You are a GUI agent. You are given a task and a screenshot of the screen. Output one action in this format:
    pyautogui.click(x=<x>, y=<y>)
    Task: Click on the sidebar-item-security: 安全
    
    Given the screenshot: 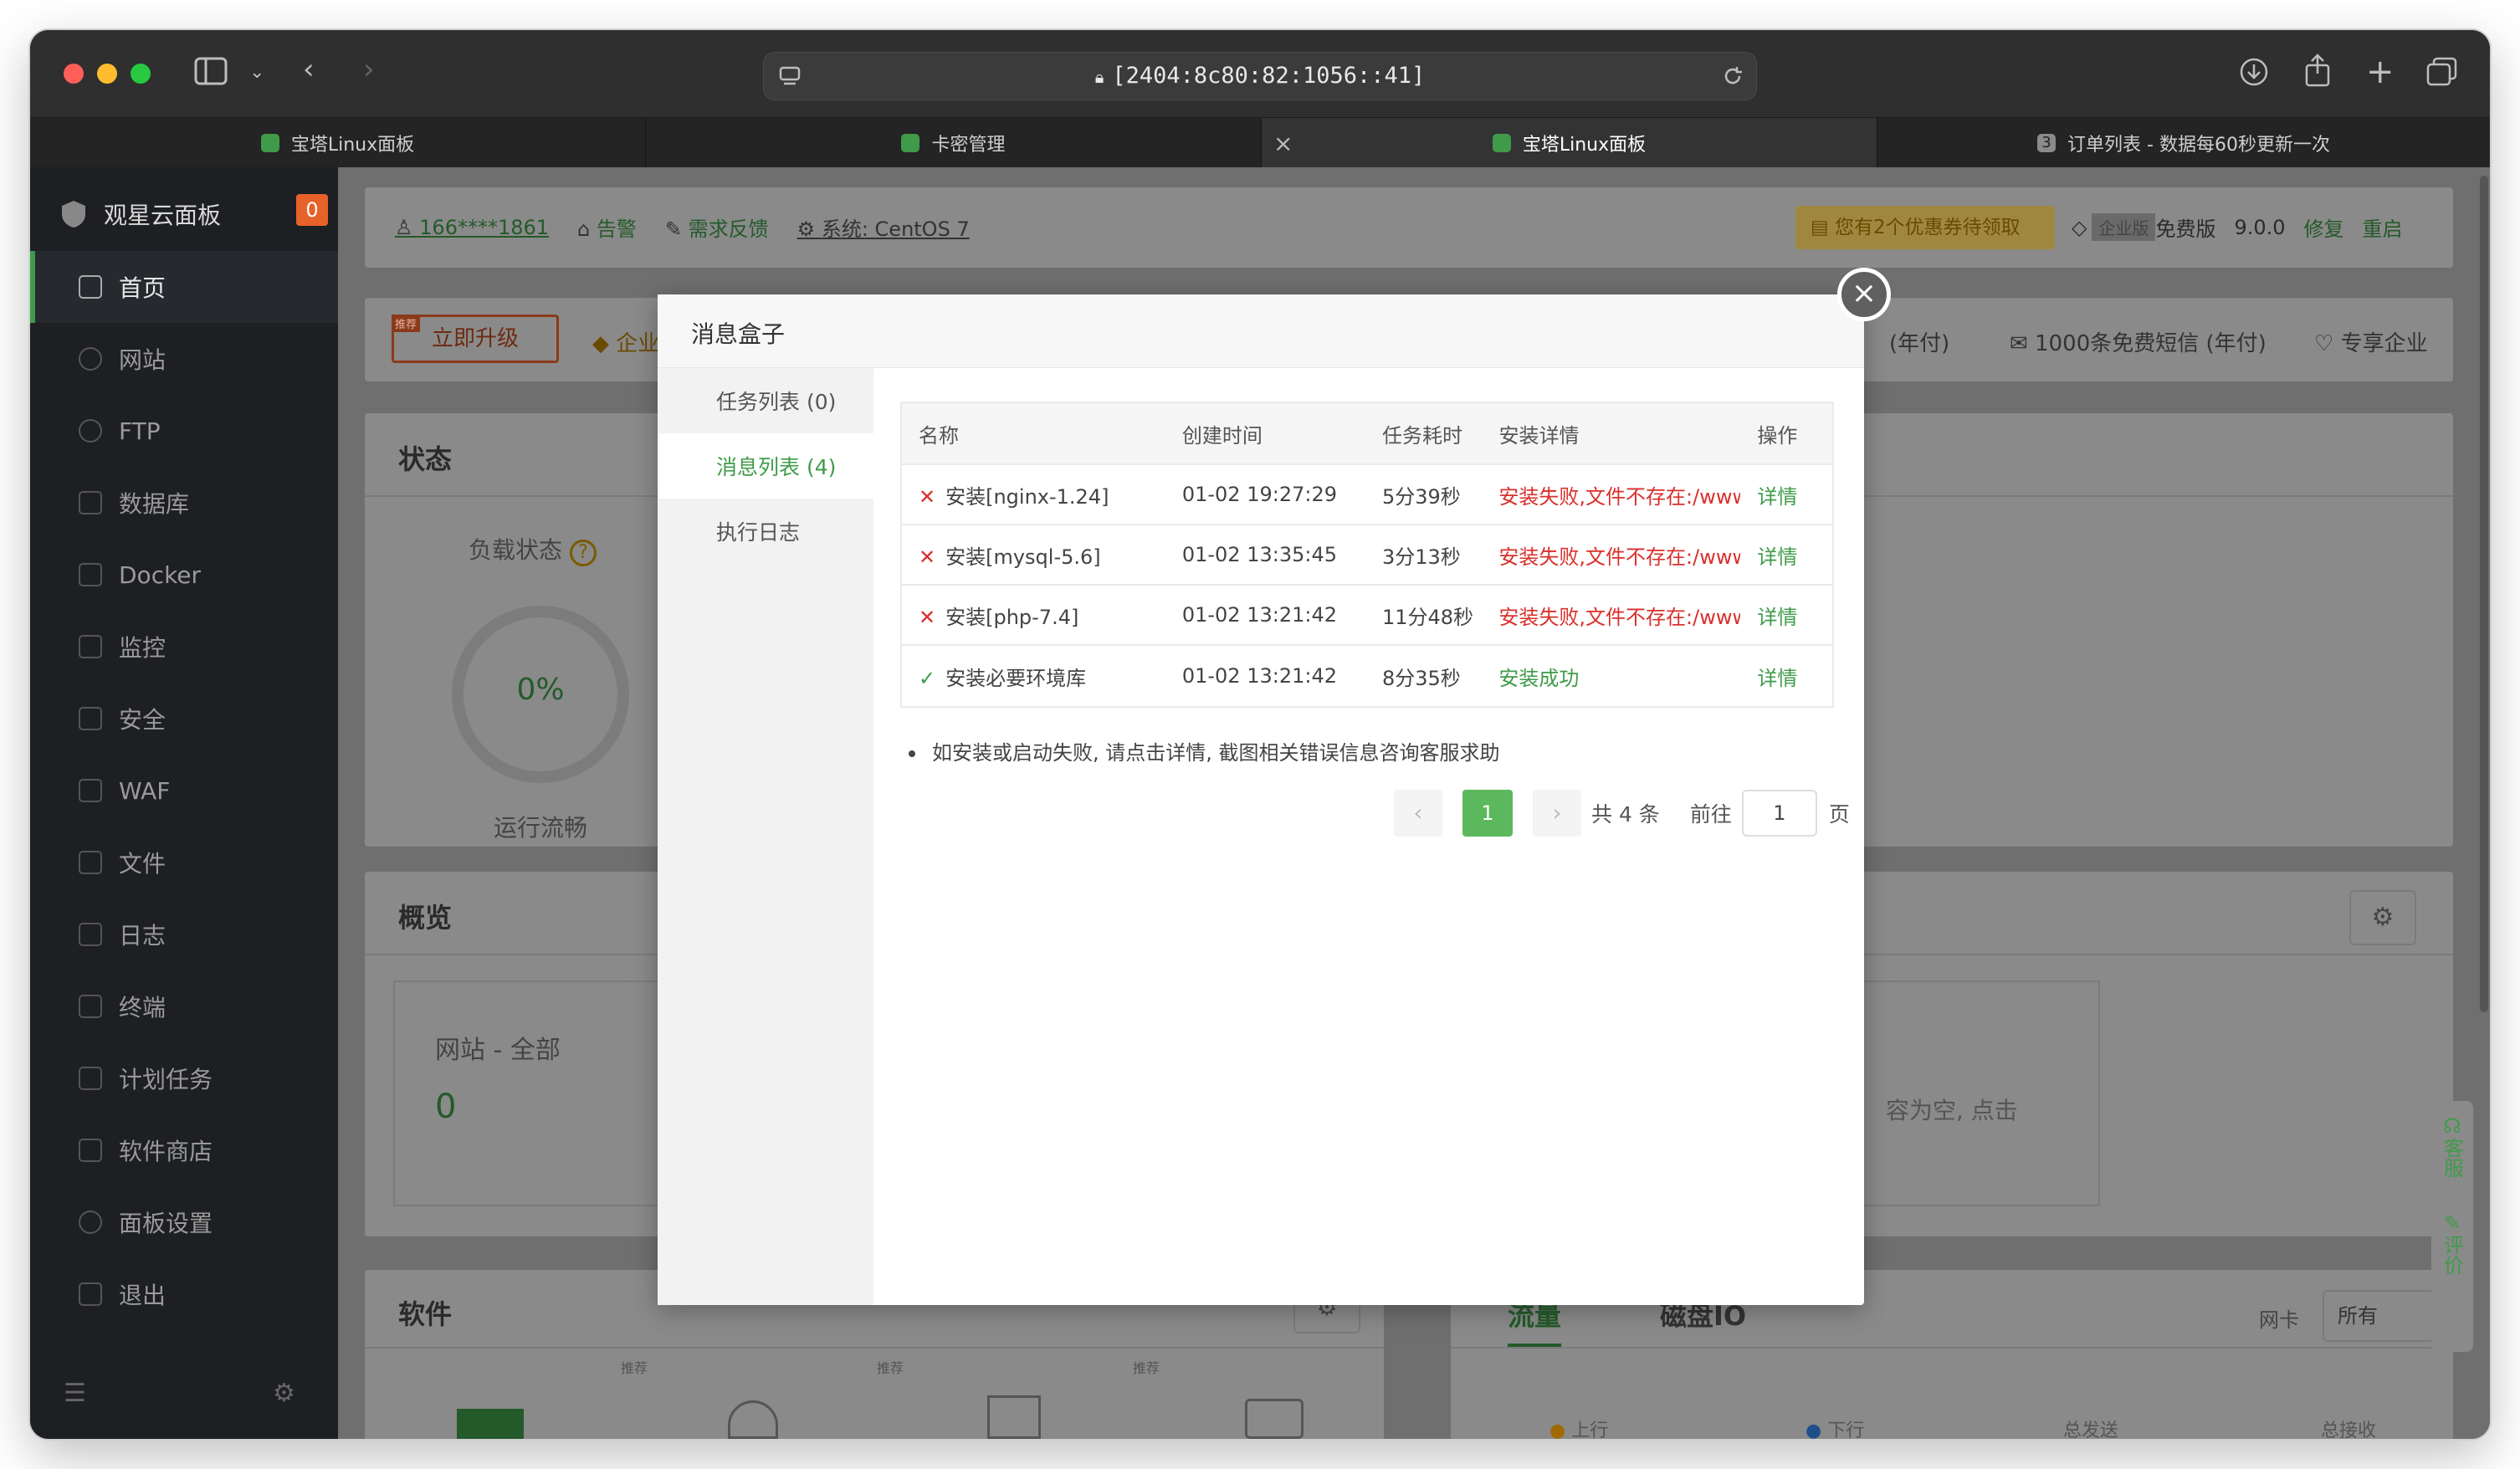 What is the action you would take?
    pyautogui.click(x=184, y=719)
    